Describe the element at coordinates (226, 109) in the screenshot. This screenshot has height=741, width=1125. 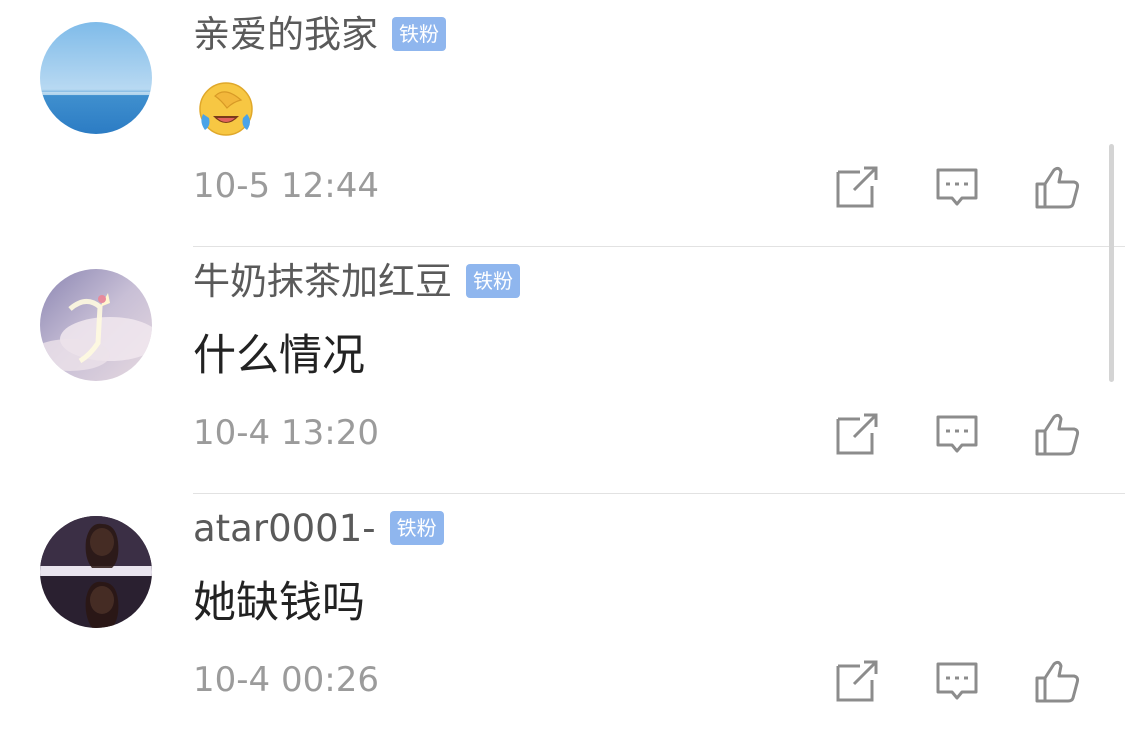
I see `laughing-crying-emoji` at that location.